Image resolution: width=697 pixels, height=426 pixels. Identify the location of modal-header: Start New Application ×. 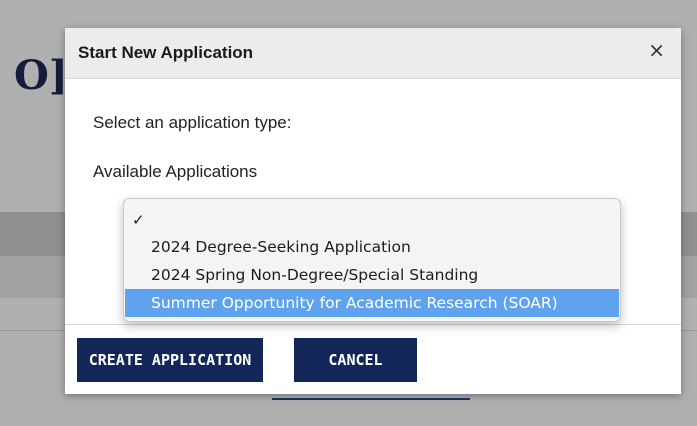
(373, 53).